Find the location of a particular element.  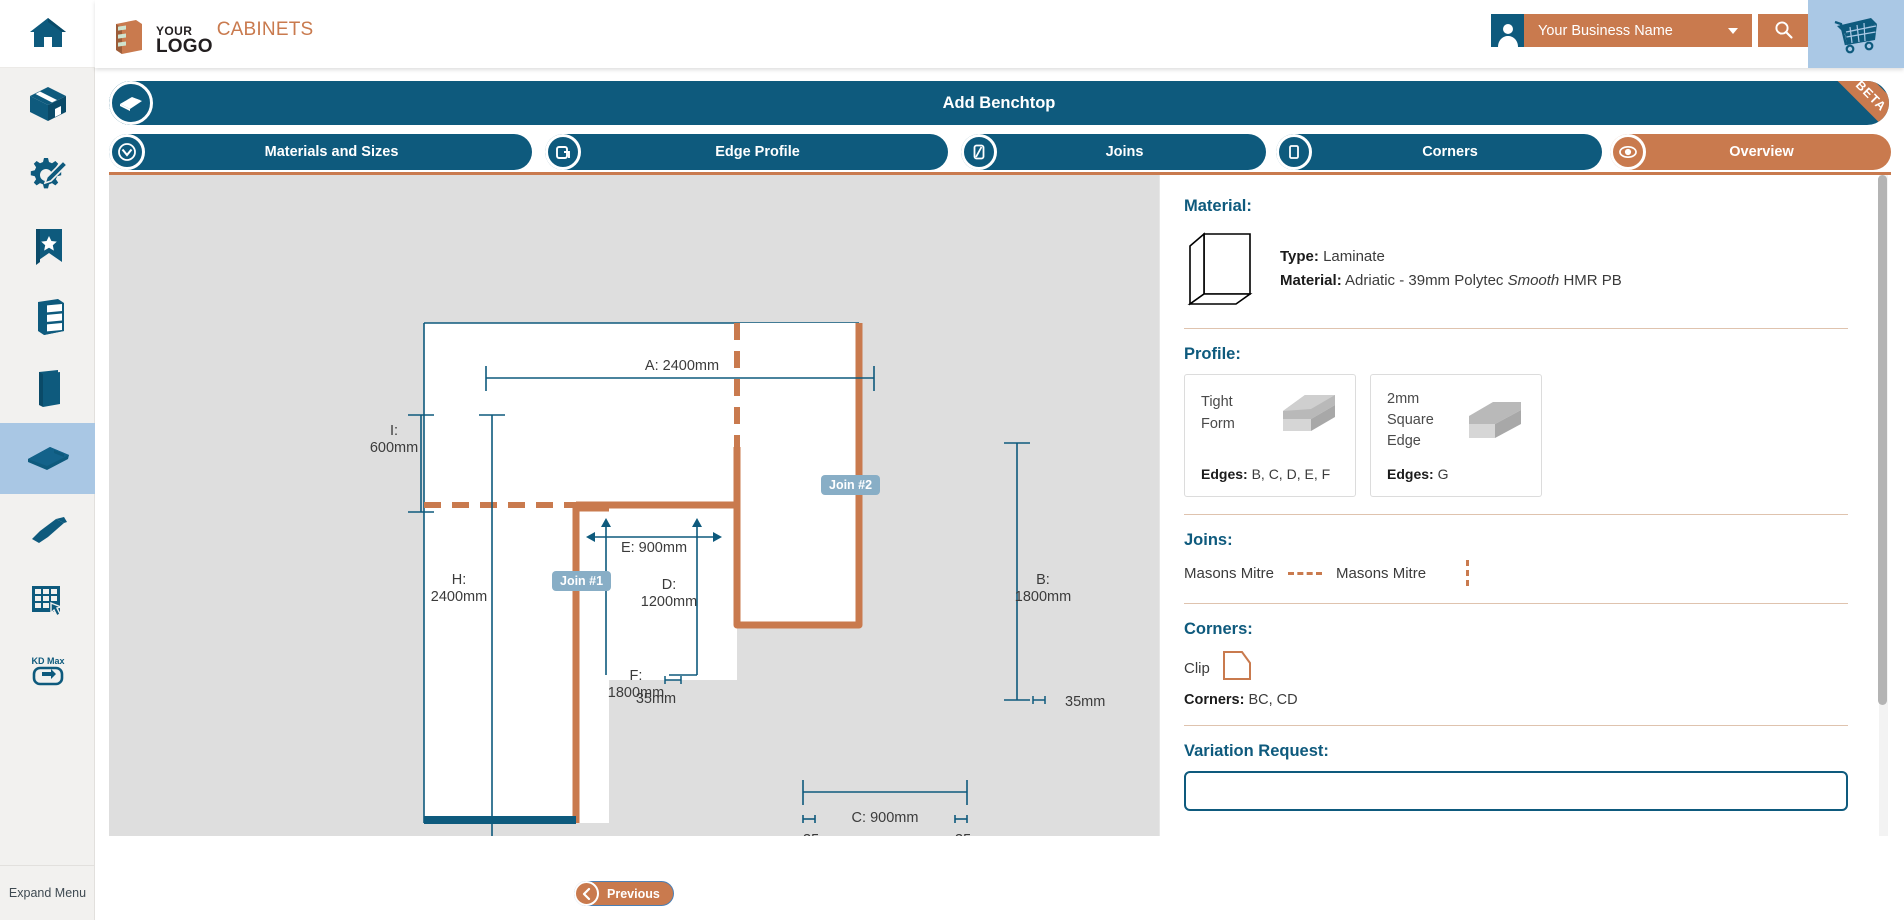

open-box-icon is located at coordinates (48, 104).